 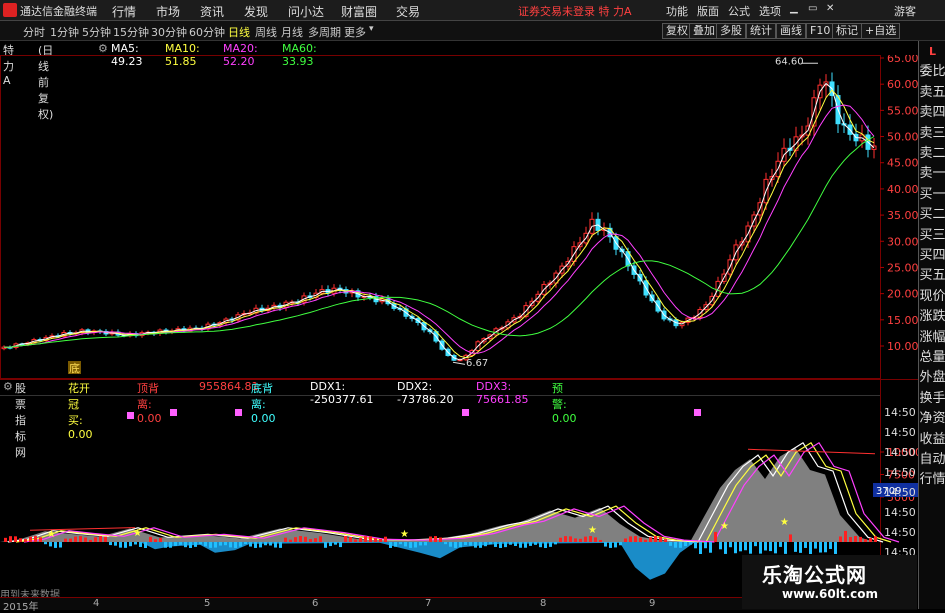 What do you see at coordinates (932, 72) in the screenshot?
I see `sidebar-item-1: 委比` at bounding box center [932, 72].